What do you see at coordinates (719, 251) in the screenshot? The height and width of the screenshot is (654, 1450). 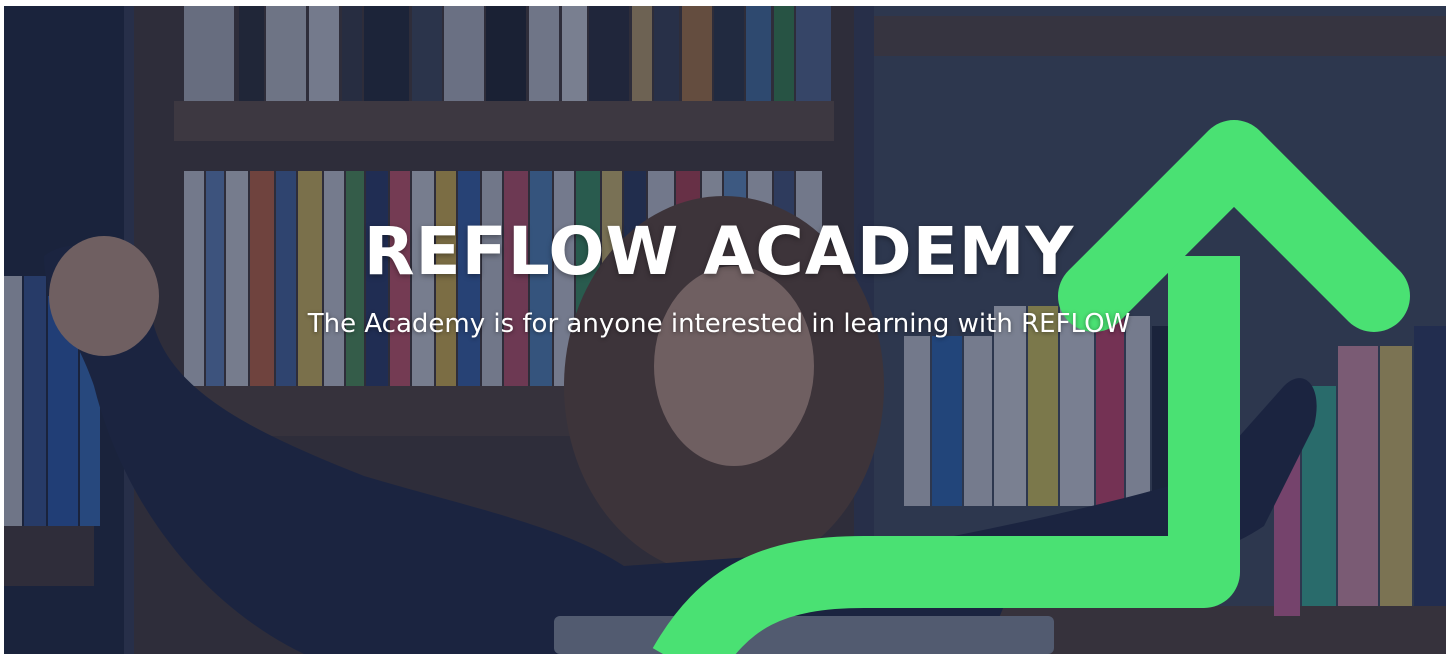 I see `page-title: REFLOW ACADEMY` at bounding box center [719, 251].